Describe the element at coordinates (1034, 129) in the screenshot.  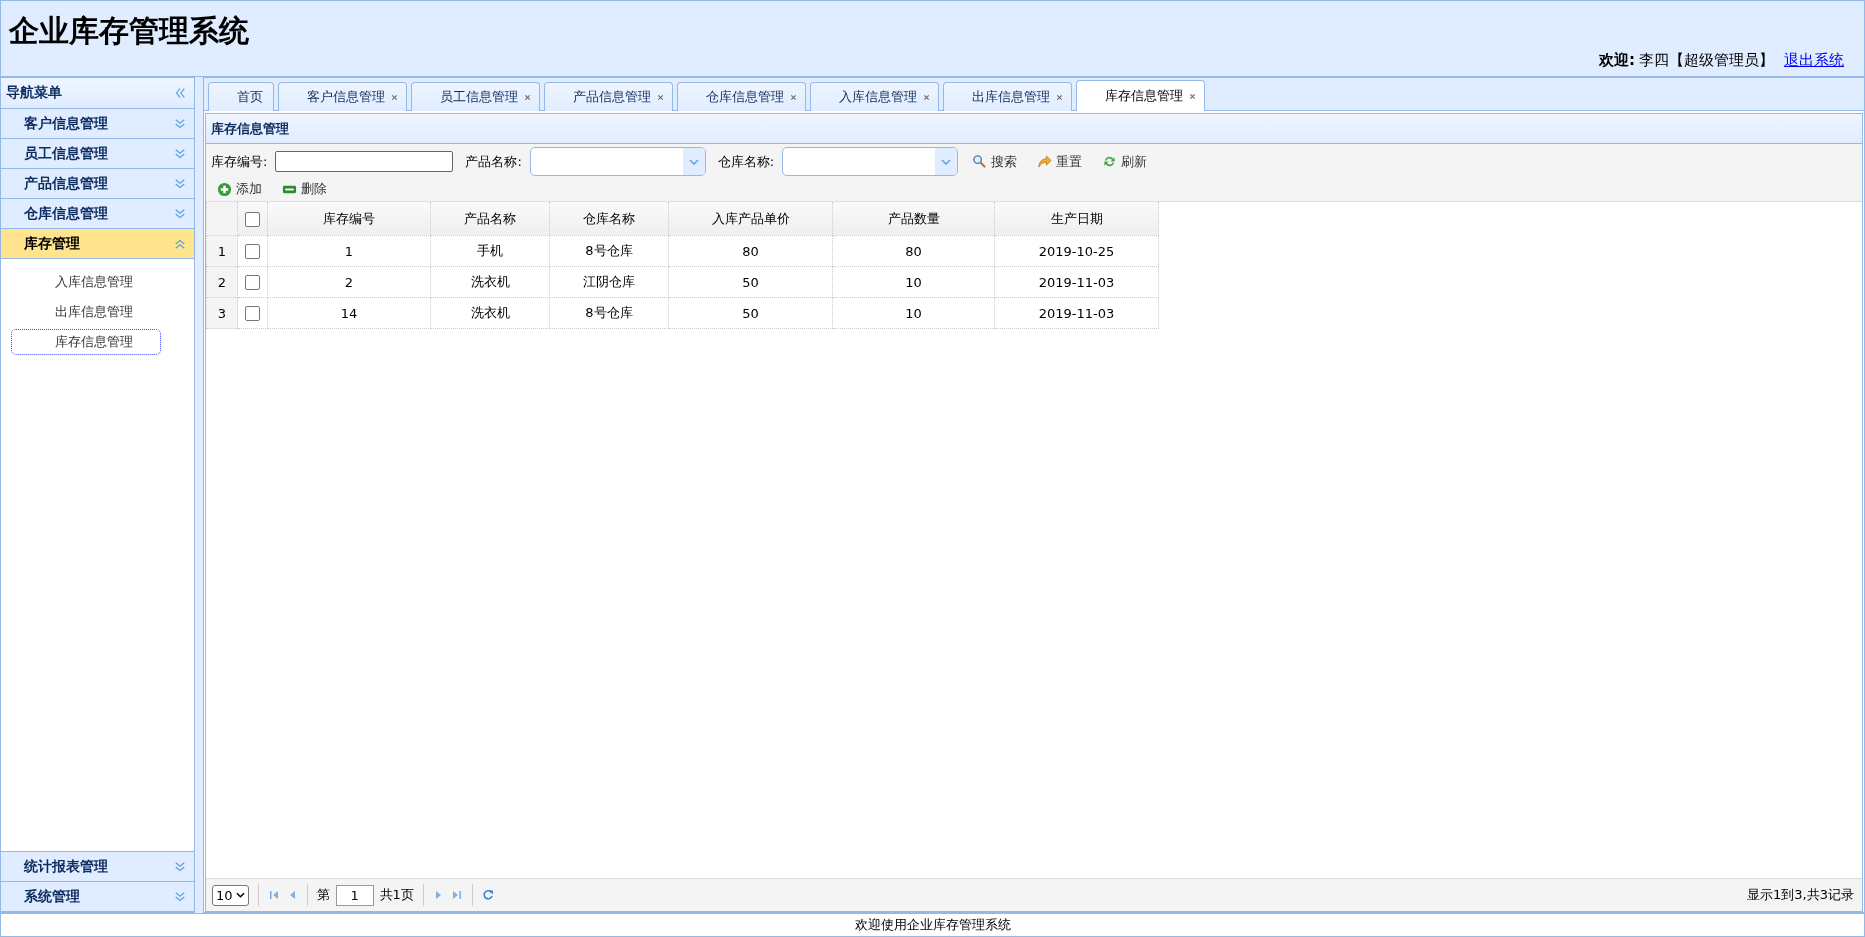
I see `panel-title: 库存信息管理` at that location.